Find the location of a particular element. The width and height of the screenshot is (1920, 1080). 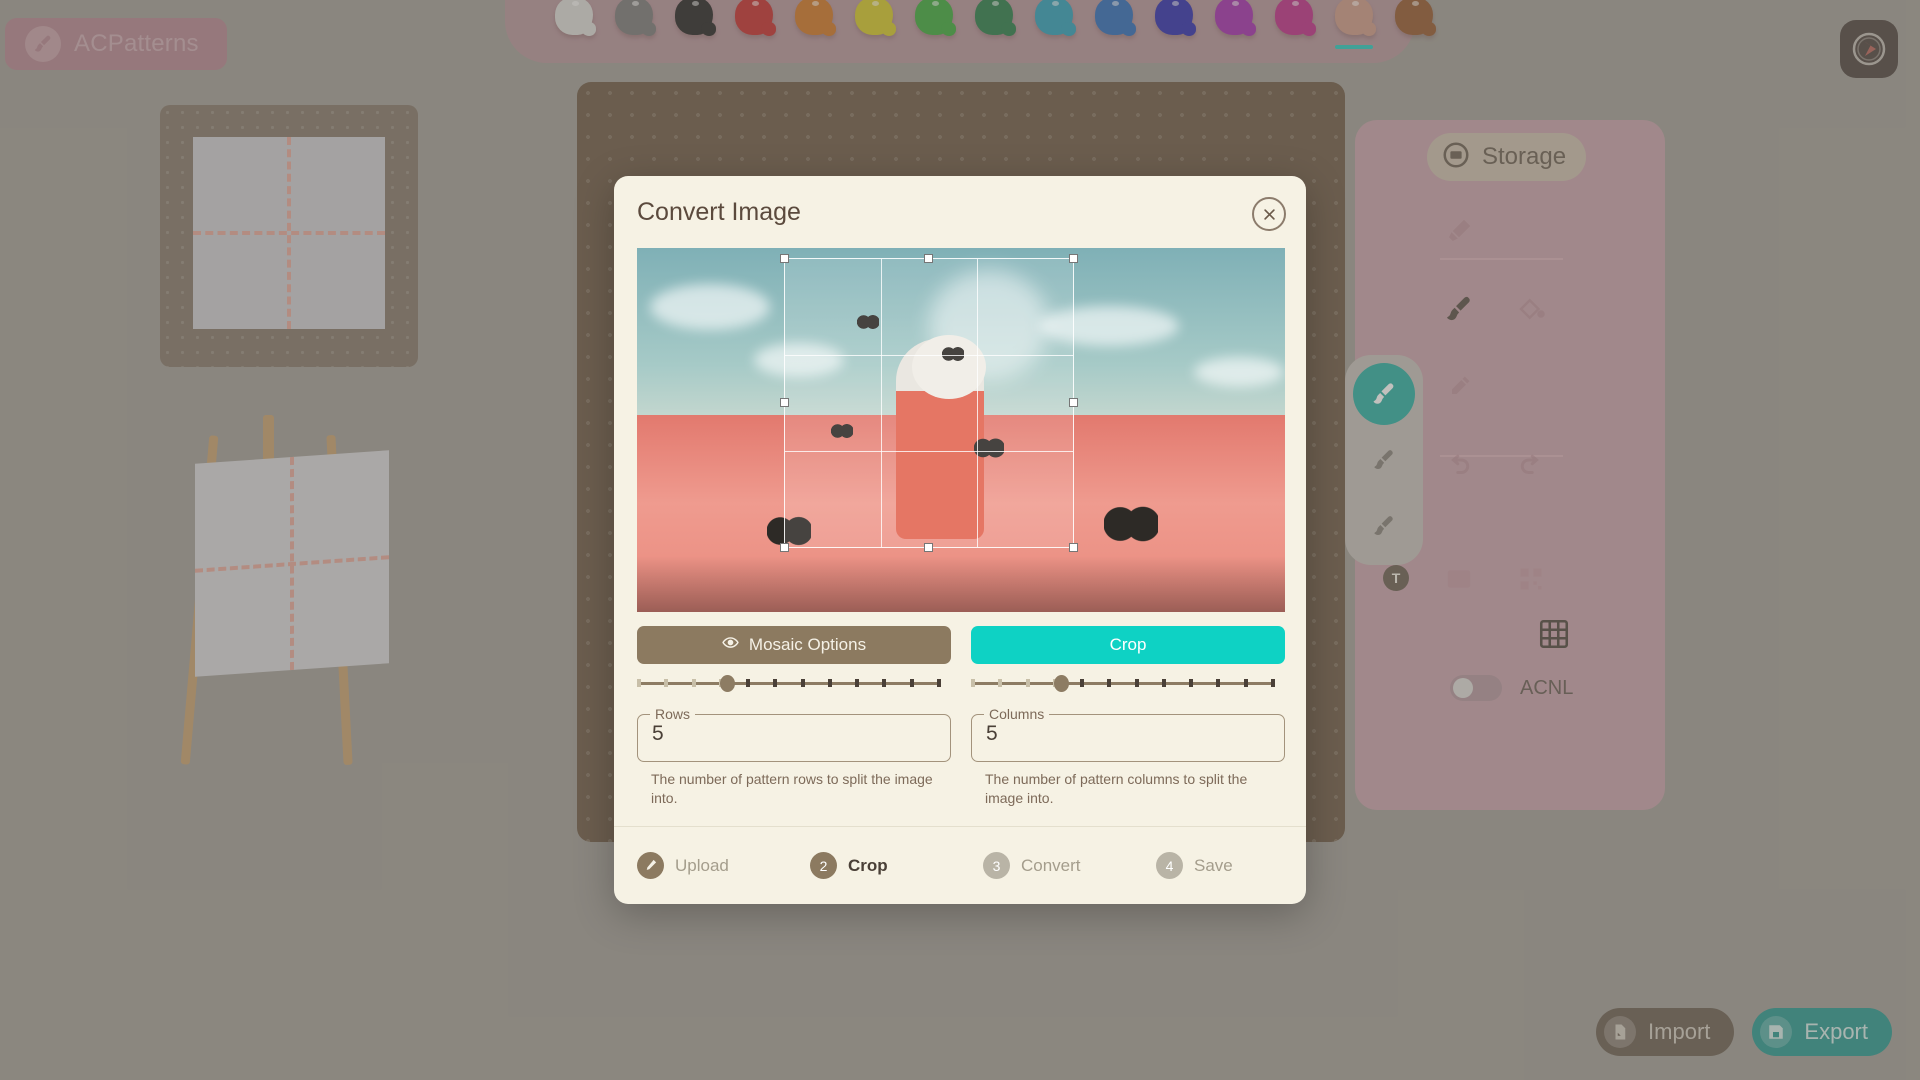

step-convert-label: Convert is located at coordinates (1051, 865).